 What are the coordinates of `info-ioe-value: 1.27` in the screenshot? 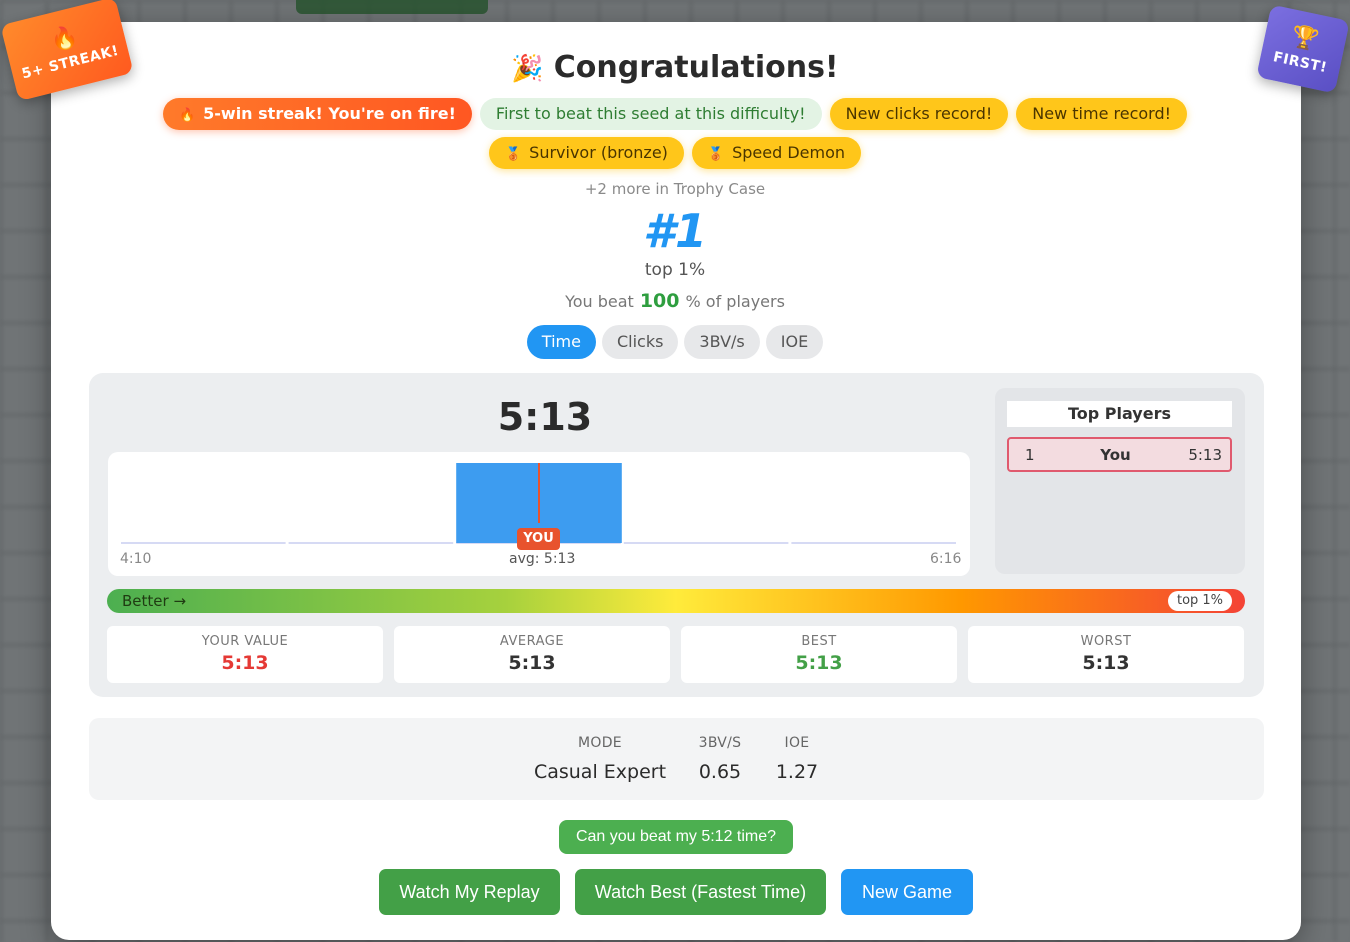 It's located at (797, 772).